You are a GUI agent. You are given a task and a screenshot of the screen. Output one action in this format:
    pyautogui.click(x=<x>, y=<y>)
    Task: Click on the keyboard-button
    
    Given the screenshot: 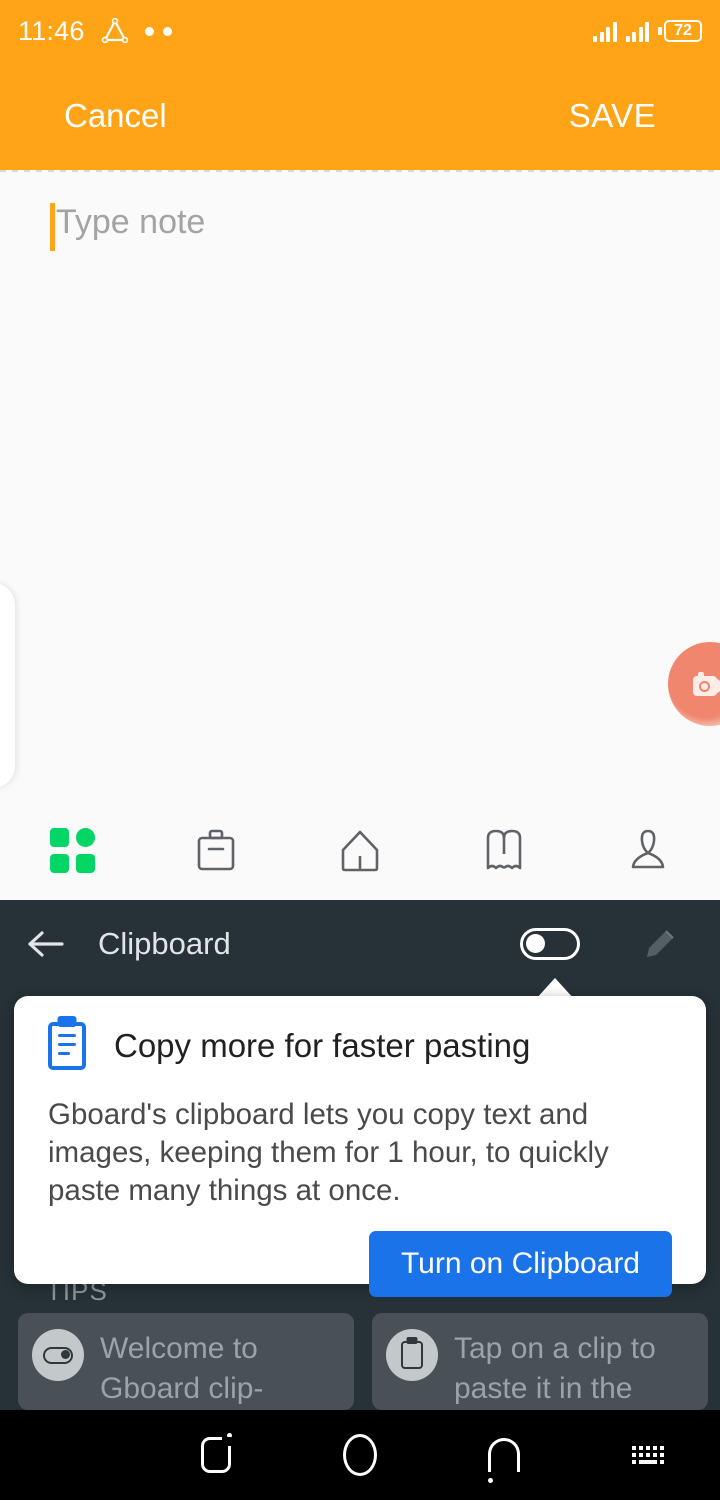 What is the action you would take?
    pyautogui.click(x=648, y=1455)
    